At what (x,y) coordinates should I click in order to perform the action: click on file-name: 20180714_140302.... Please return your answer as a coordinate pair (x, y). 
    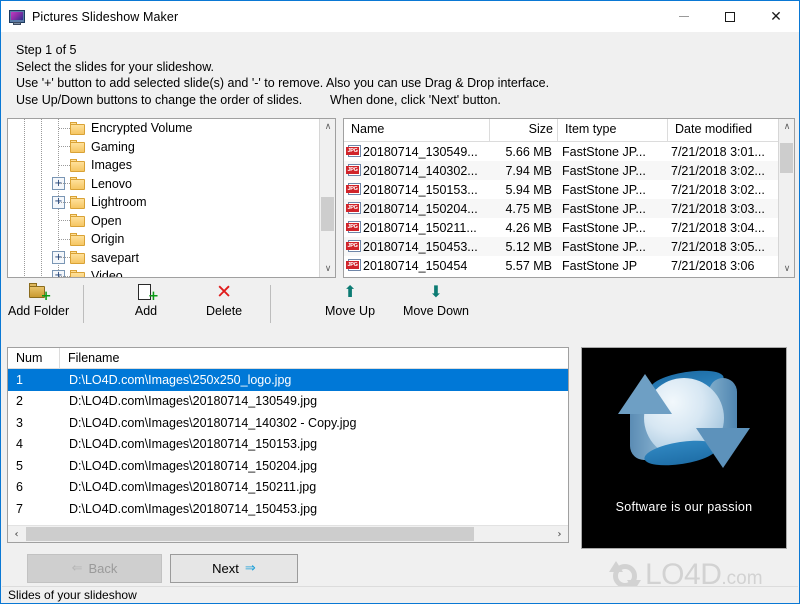
    Looking at the image, I should click on (420, 170).